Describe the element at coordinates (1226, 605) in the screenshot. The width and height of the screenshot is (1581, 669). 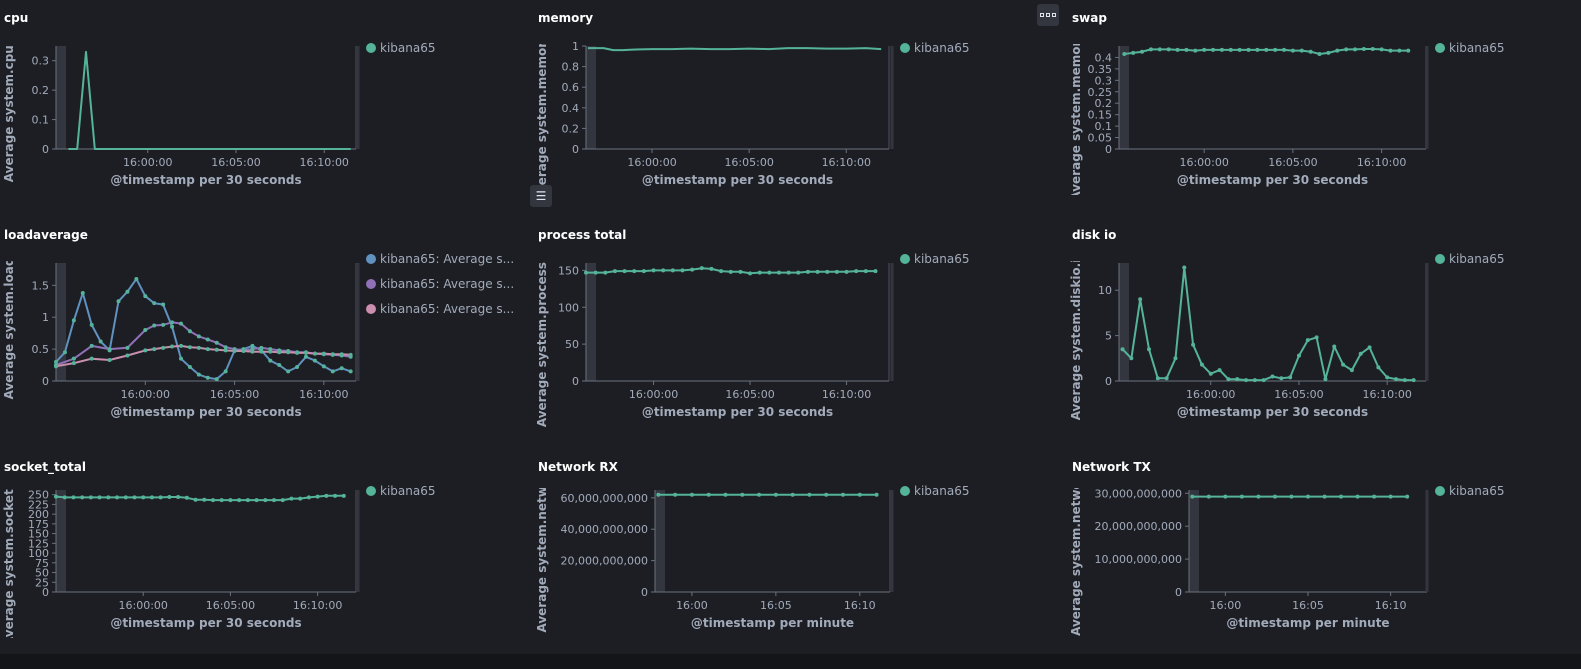
I see `x-tick-label: 16:00` at that location.